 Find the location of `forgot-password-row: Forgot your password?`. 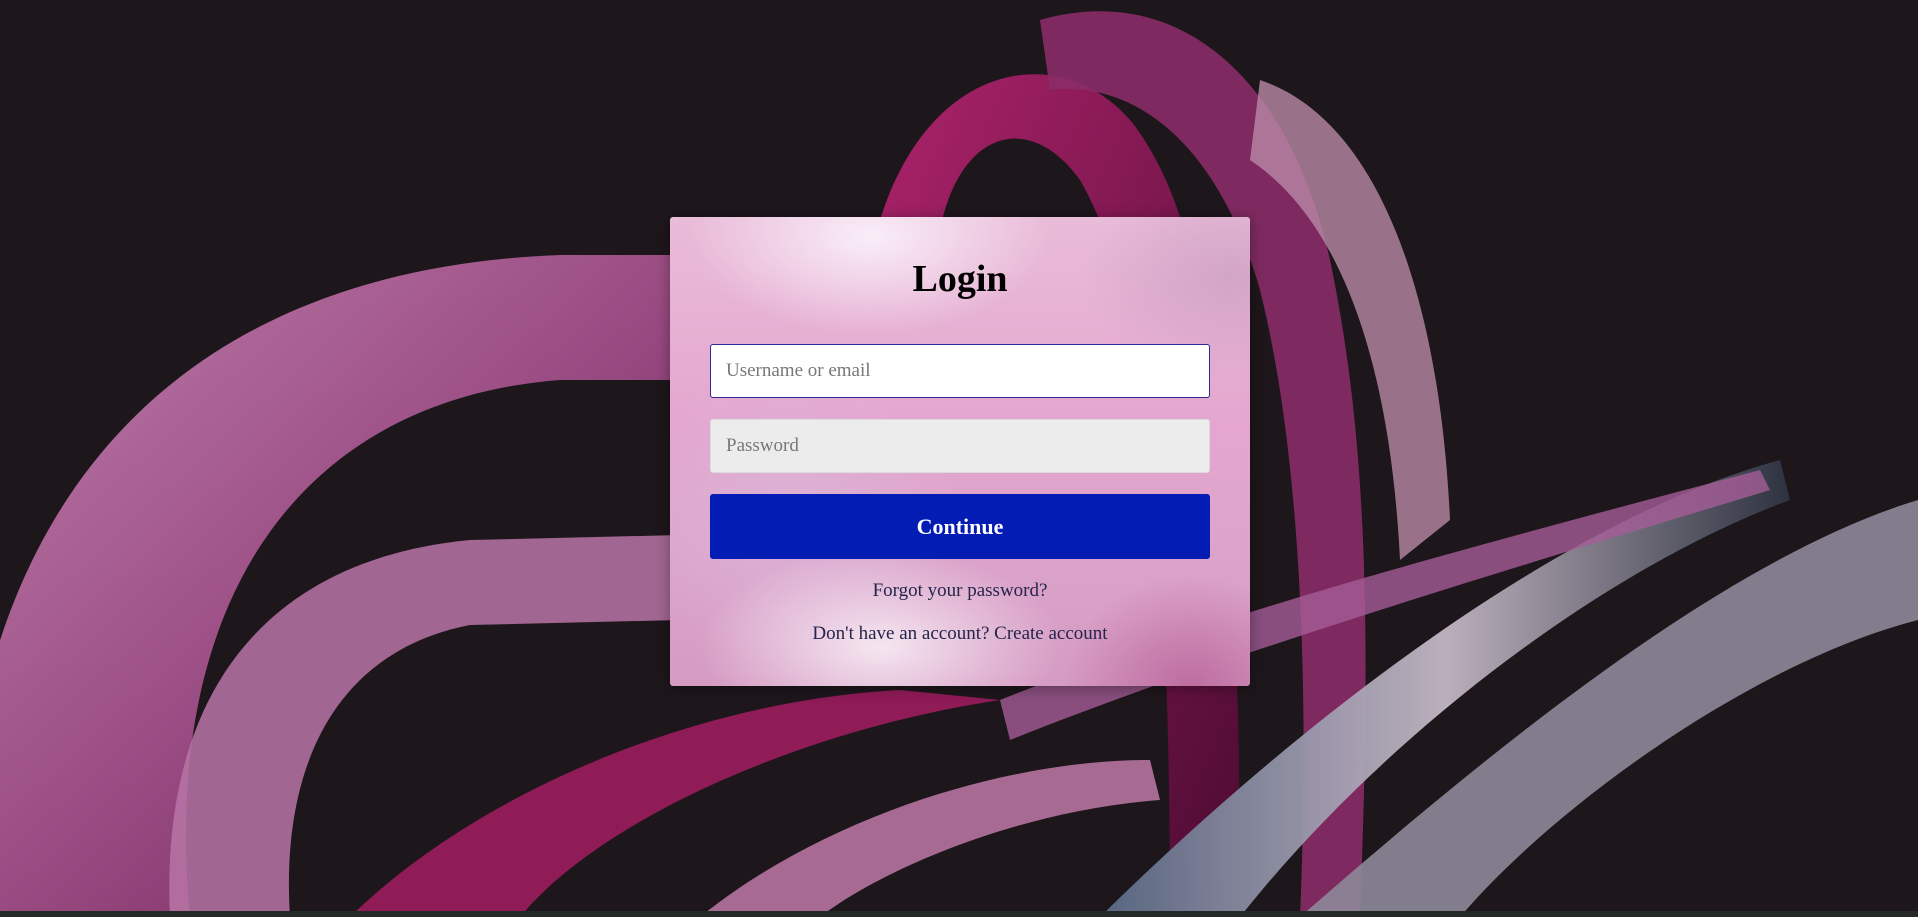

forgot-password-row: Forgot your password? is located at coordinates (960, 591).